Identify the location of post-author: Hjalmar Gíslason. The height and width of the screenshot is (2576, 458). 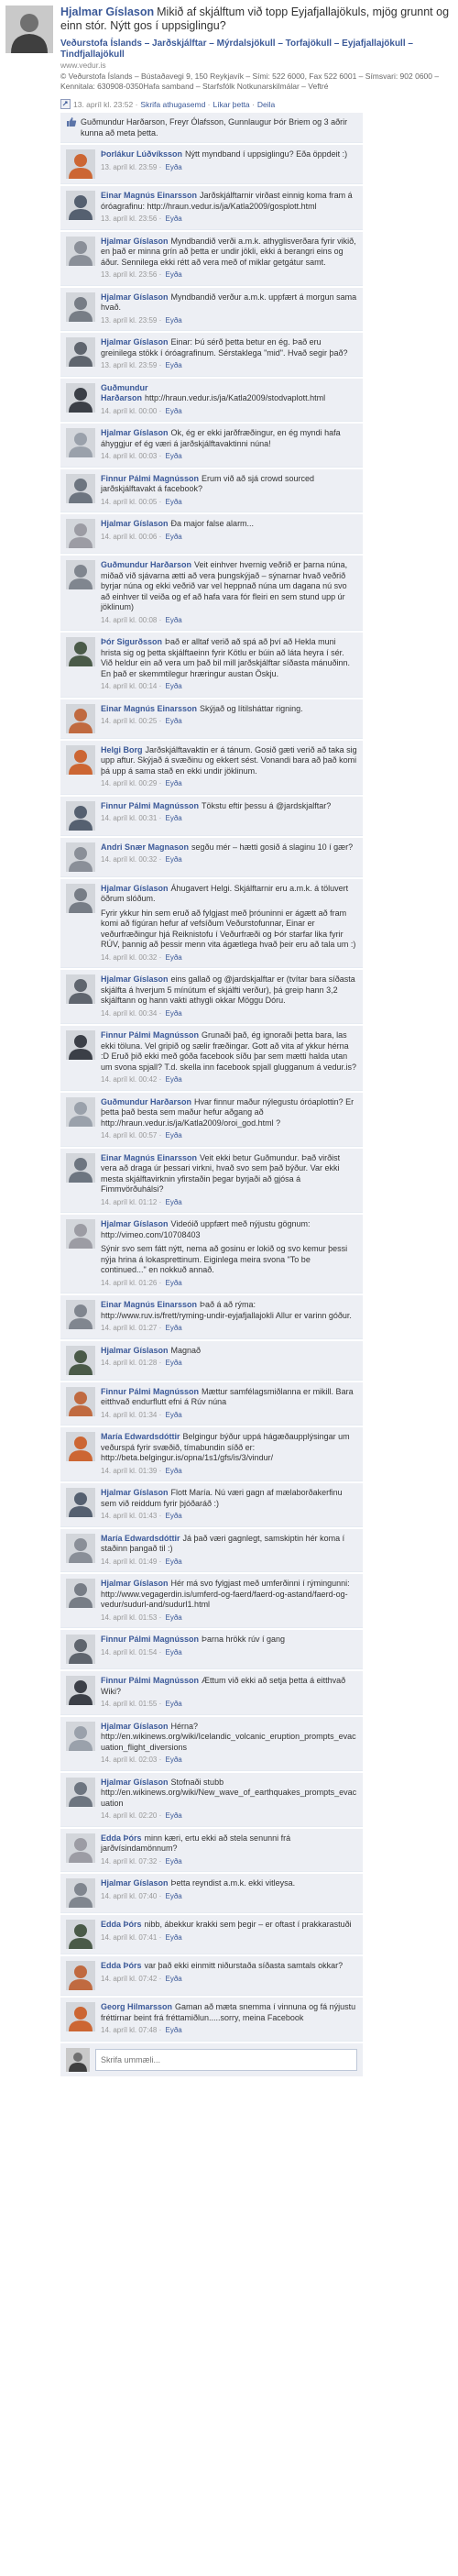
(107, 12).